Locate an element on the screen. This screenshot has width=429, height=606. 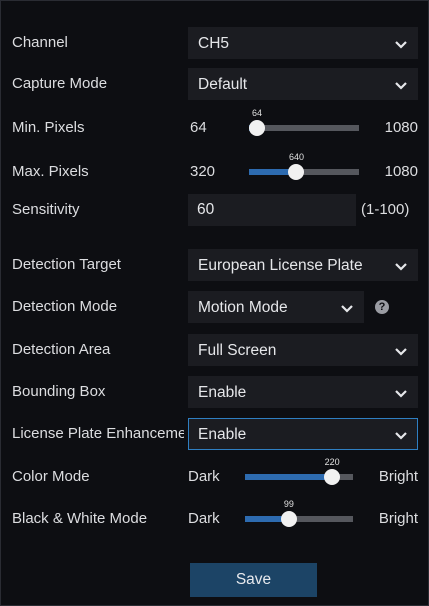
channel-label: Channel is located at coordinates (40, 42).